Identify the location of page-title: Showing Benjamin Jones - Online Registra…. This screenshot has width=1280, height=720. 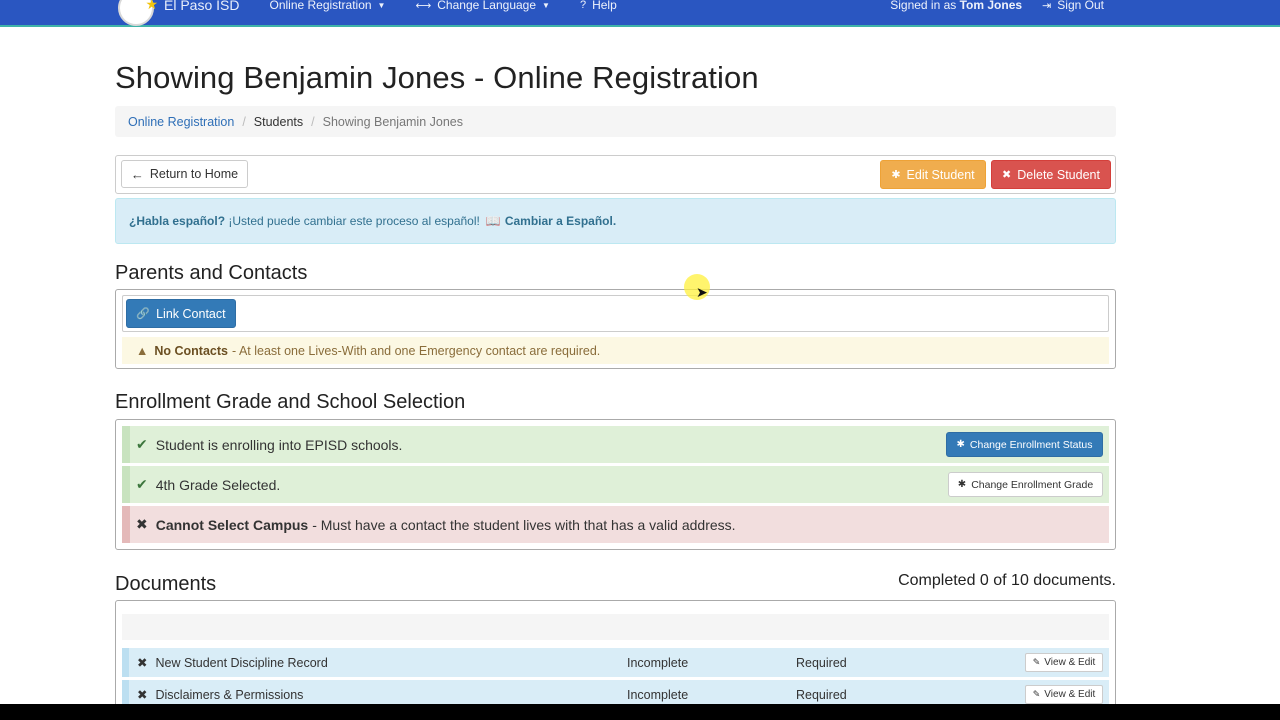
(437, 77).